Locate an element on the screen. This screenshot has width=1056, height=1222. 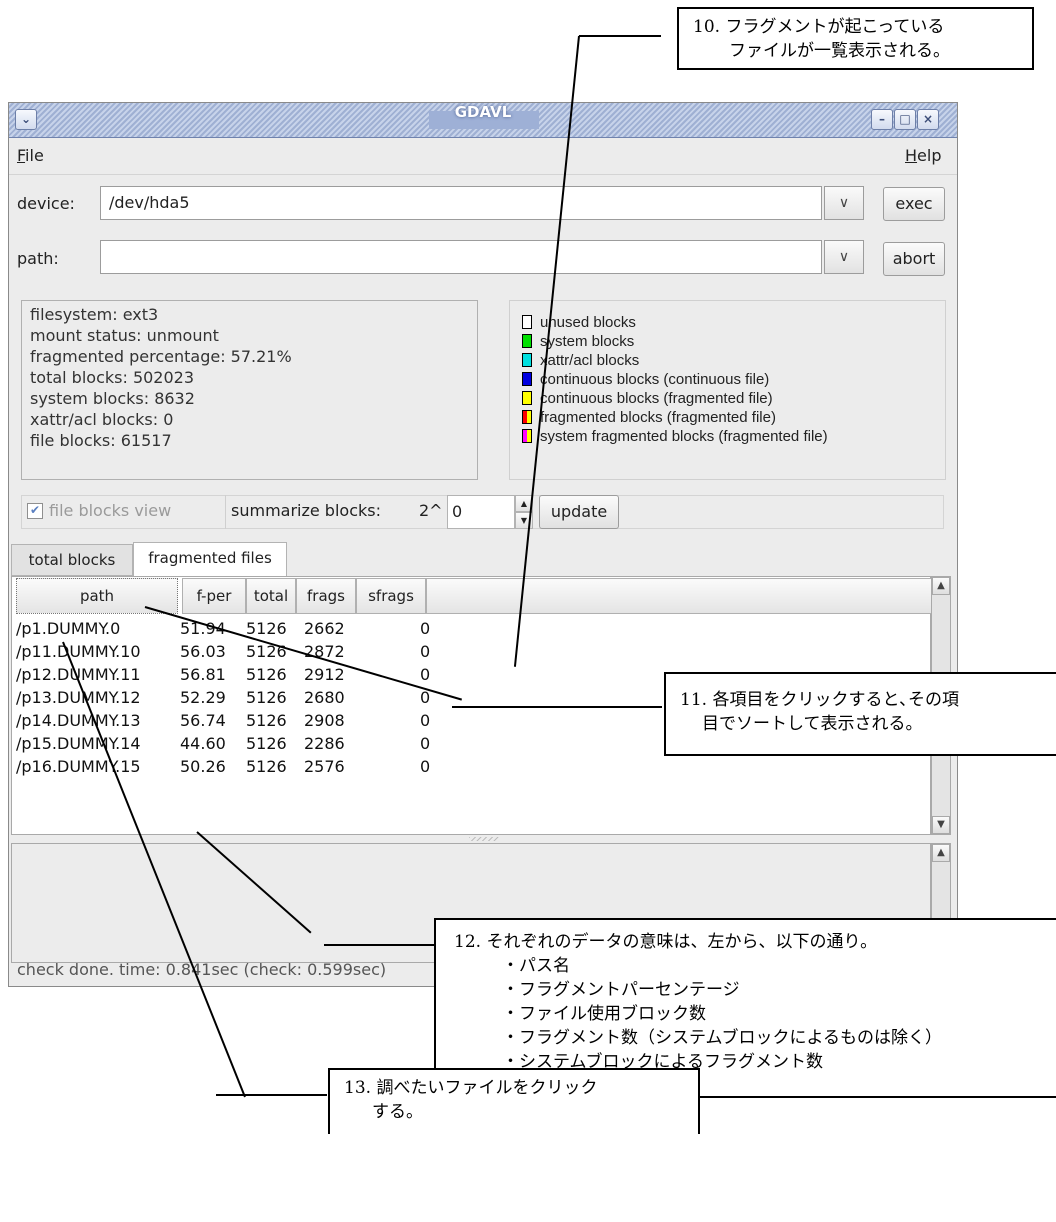
window-menu-icon: ⌄ is located at coordinates (26, 119).